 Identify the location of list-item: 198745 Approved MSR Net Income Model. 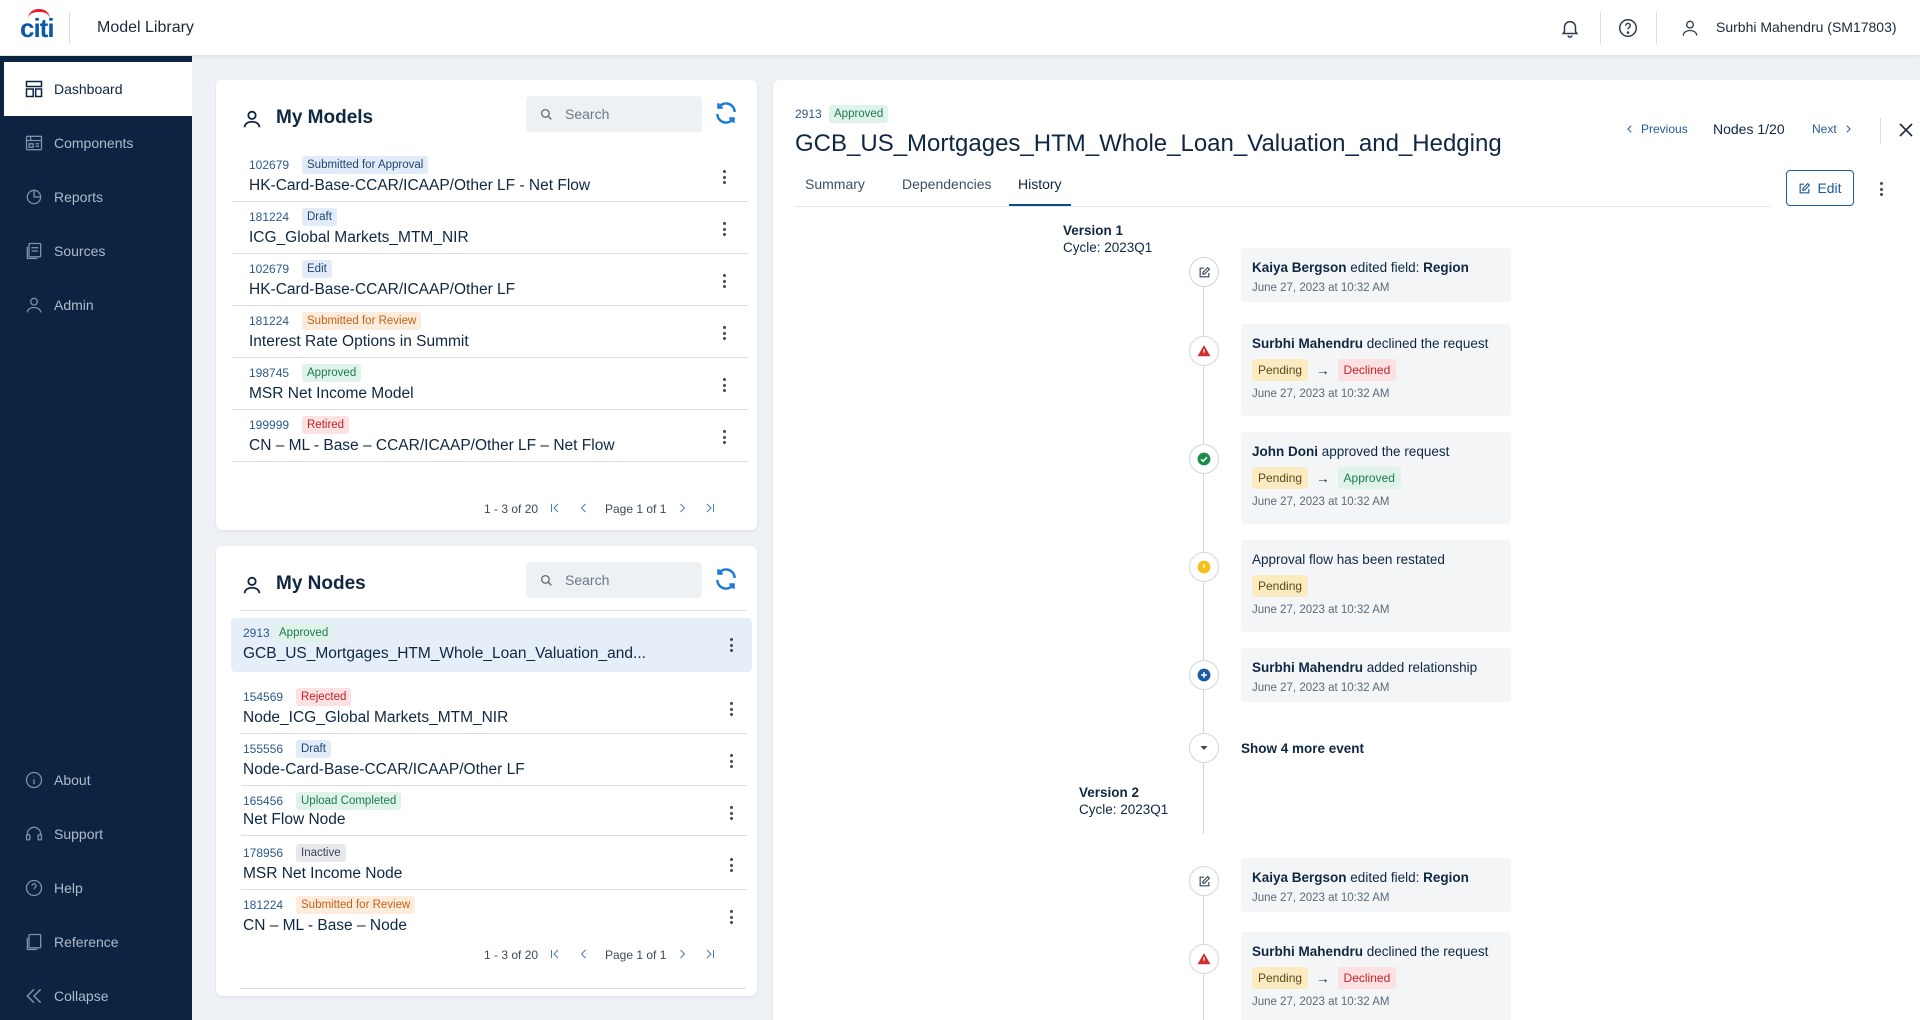
(490, 384).